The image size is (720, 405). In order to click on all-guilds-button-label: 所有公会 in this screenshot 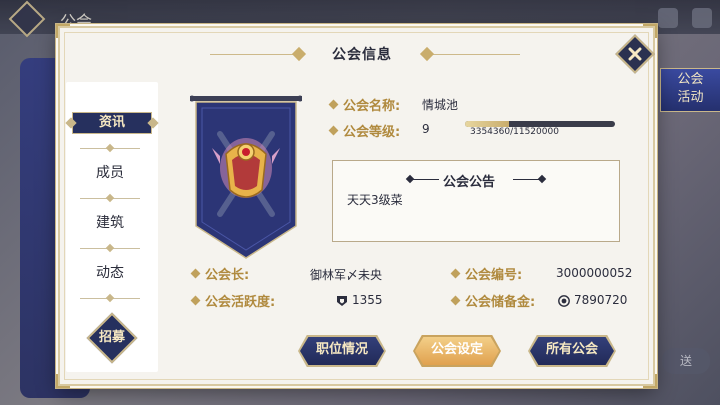, I will do `click(571, 349)`.